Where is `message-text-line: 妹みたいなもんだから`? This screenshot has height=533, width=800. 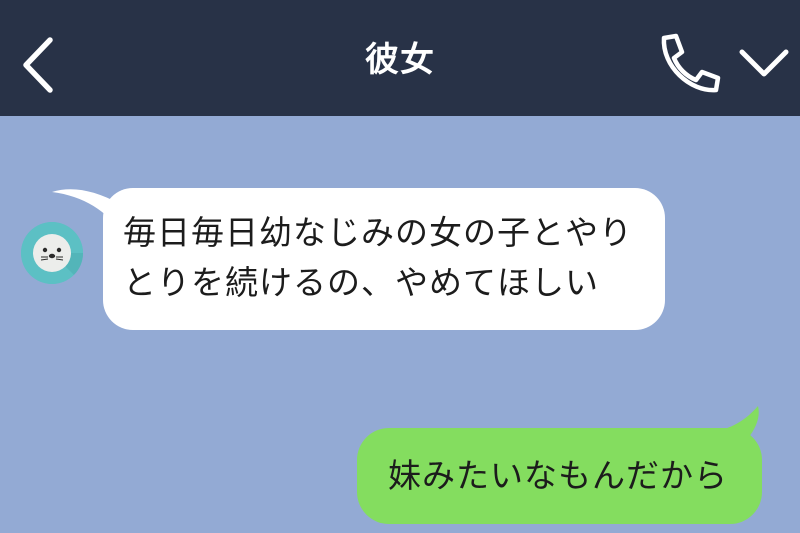
message-text-line: 妹みたいなもんだから is located at coordinates (558, 475).